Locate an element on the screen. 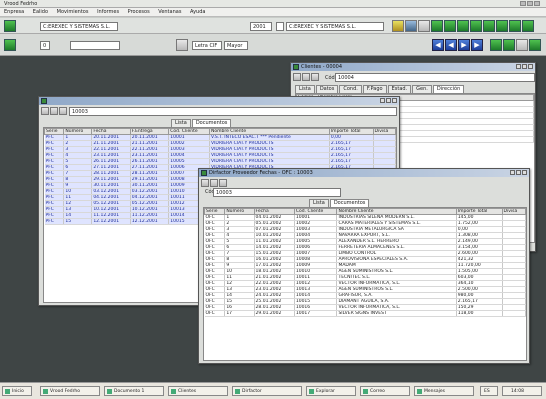  config-icon is located at coordinates (509, 45).